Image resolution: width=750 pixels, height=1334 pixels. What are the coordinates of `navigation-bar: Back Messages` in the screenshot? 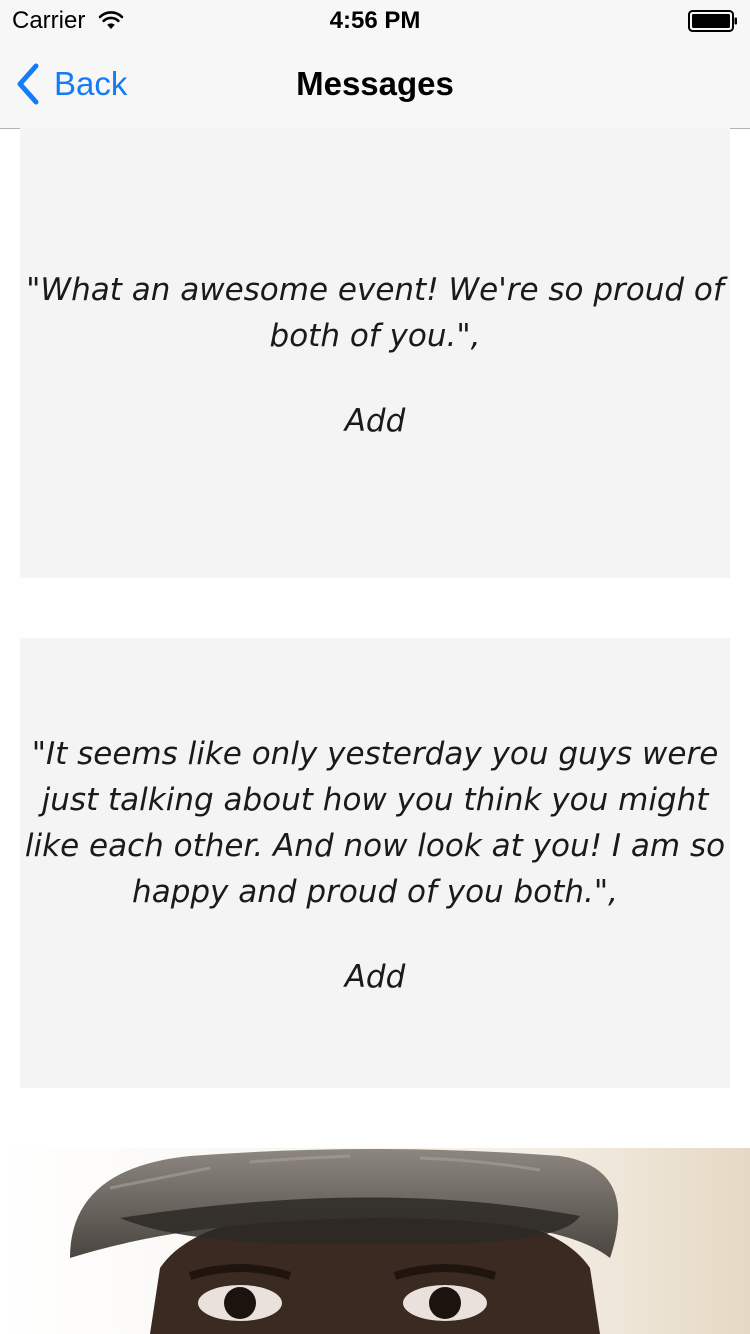 It's located at (375, 84).